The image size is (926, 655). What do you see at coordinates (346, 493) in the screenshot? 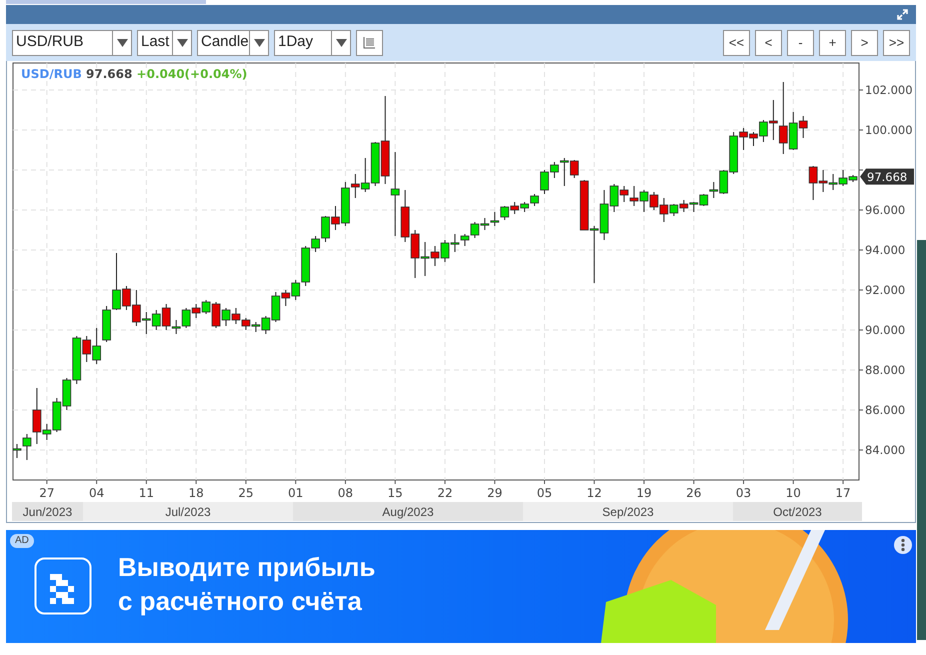
I see `axis-label: 08` at bounding box center [346, 493].